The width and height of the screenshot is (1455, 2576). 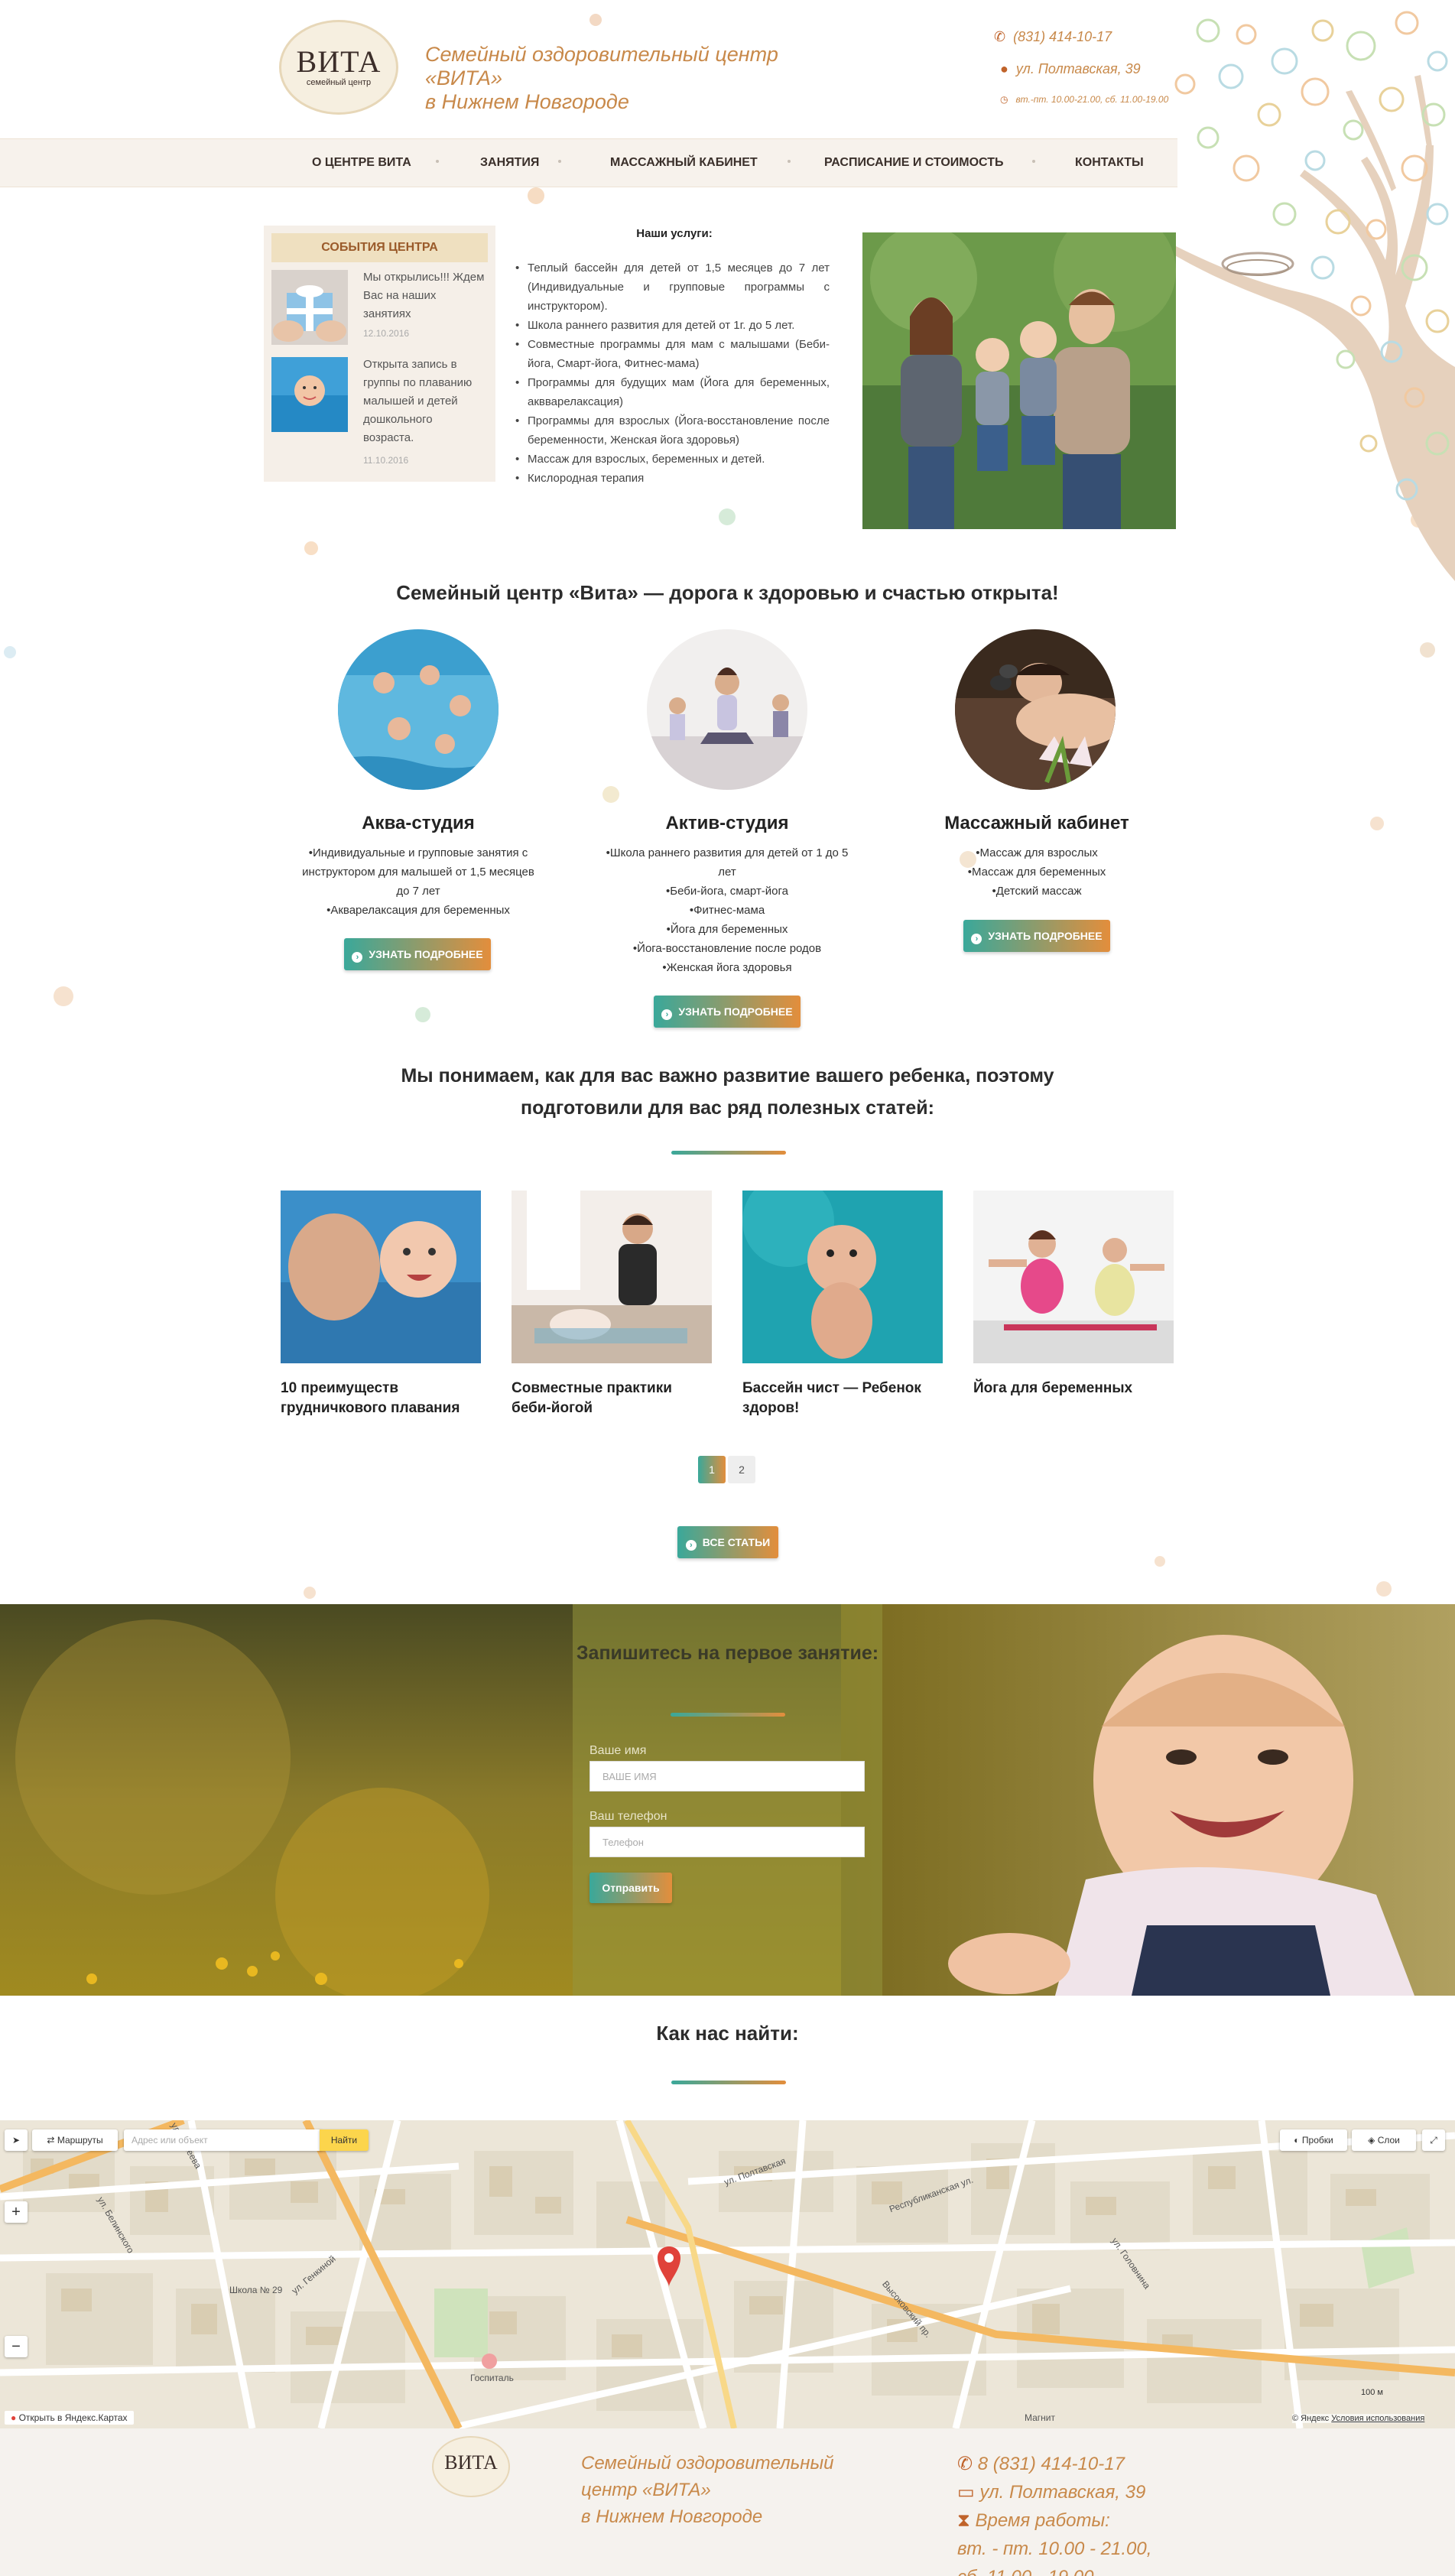 What do you see at coordinates (1073, 1389) in the screenshot?
I see `article-title: Йога для беременных` at bounding box center [1073, 1389].